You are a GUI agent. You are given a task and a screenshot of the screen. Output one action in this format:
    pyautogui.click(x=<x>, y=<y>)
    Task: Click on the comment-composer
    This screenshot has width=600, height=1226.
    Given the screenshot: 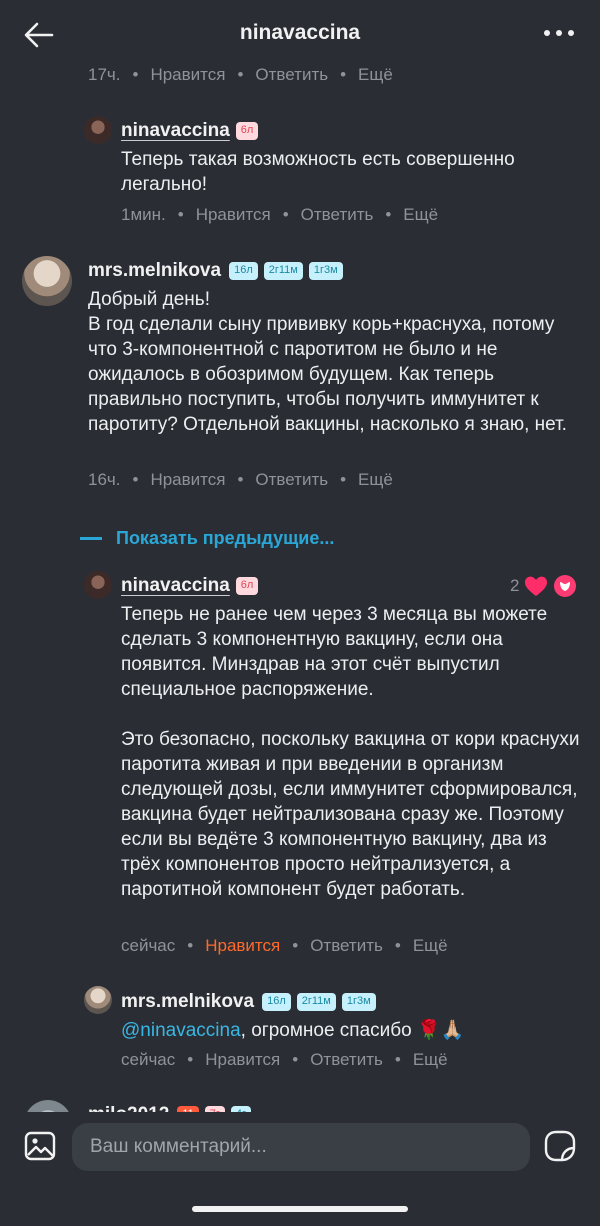 What is the action you would take?
    pyautogui.click(x=300, y=1169)
    